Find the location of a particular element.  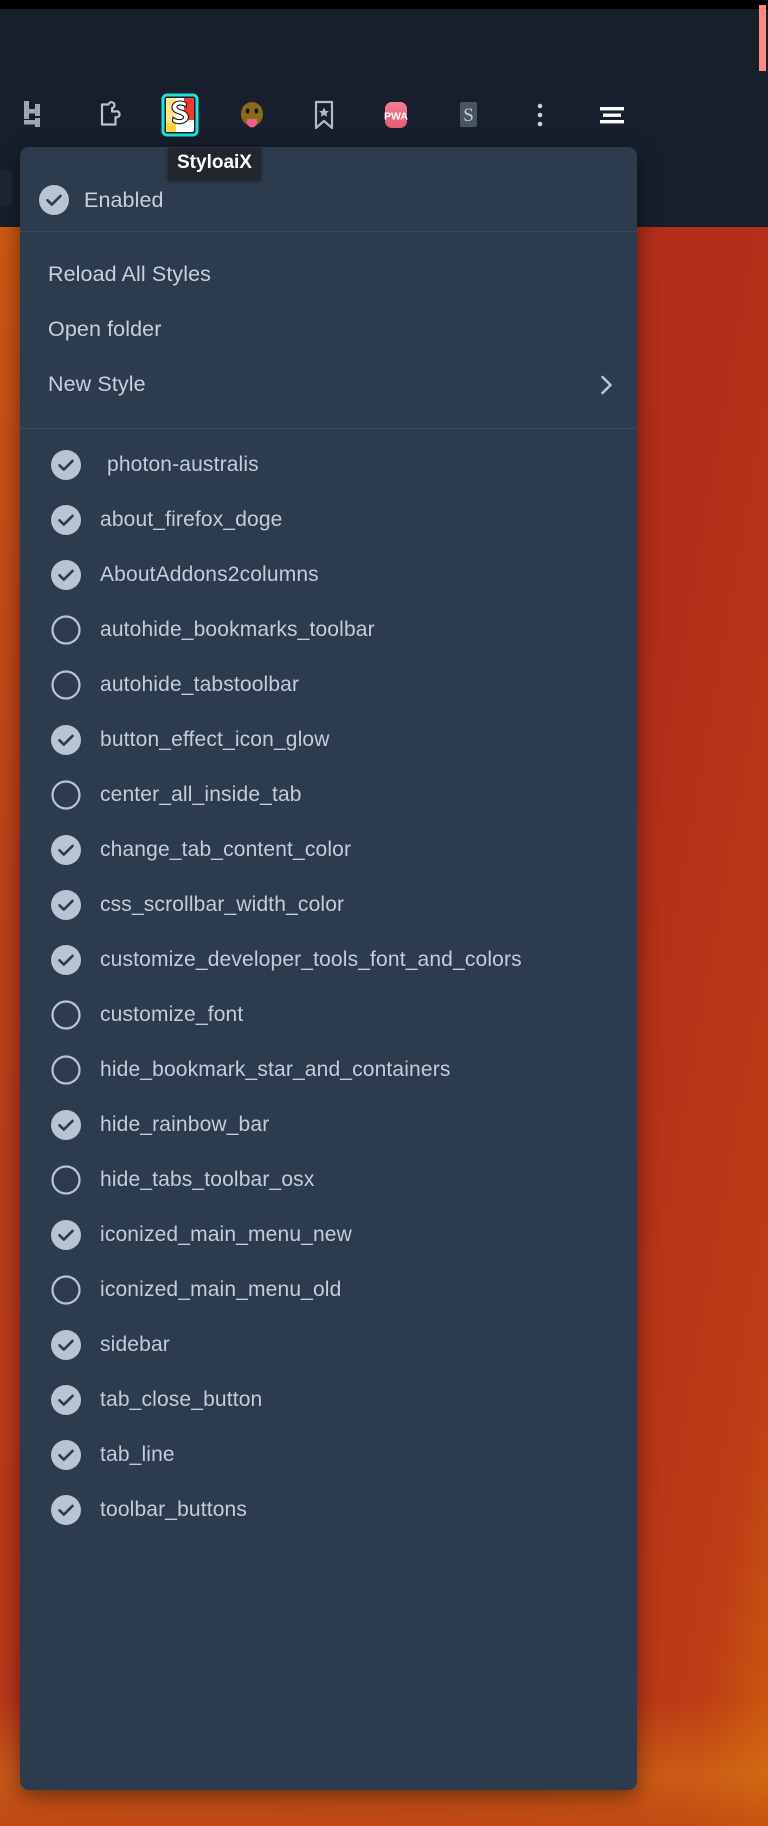

style-list-item-label: toolbar_buttons is located at coordinates (174, 1509).